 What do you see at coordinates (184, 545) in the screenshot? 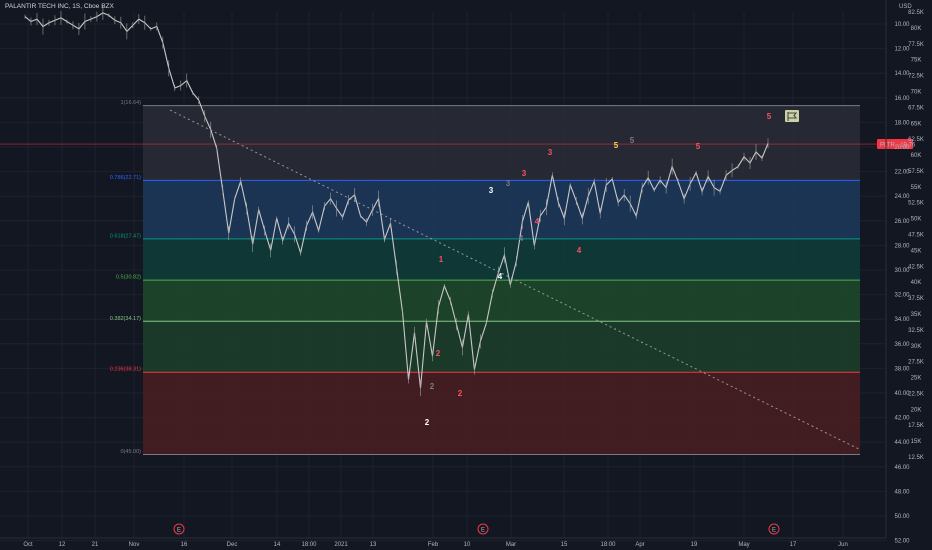
I see `x-tick-4: 16` at bounding box center [184, 545].